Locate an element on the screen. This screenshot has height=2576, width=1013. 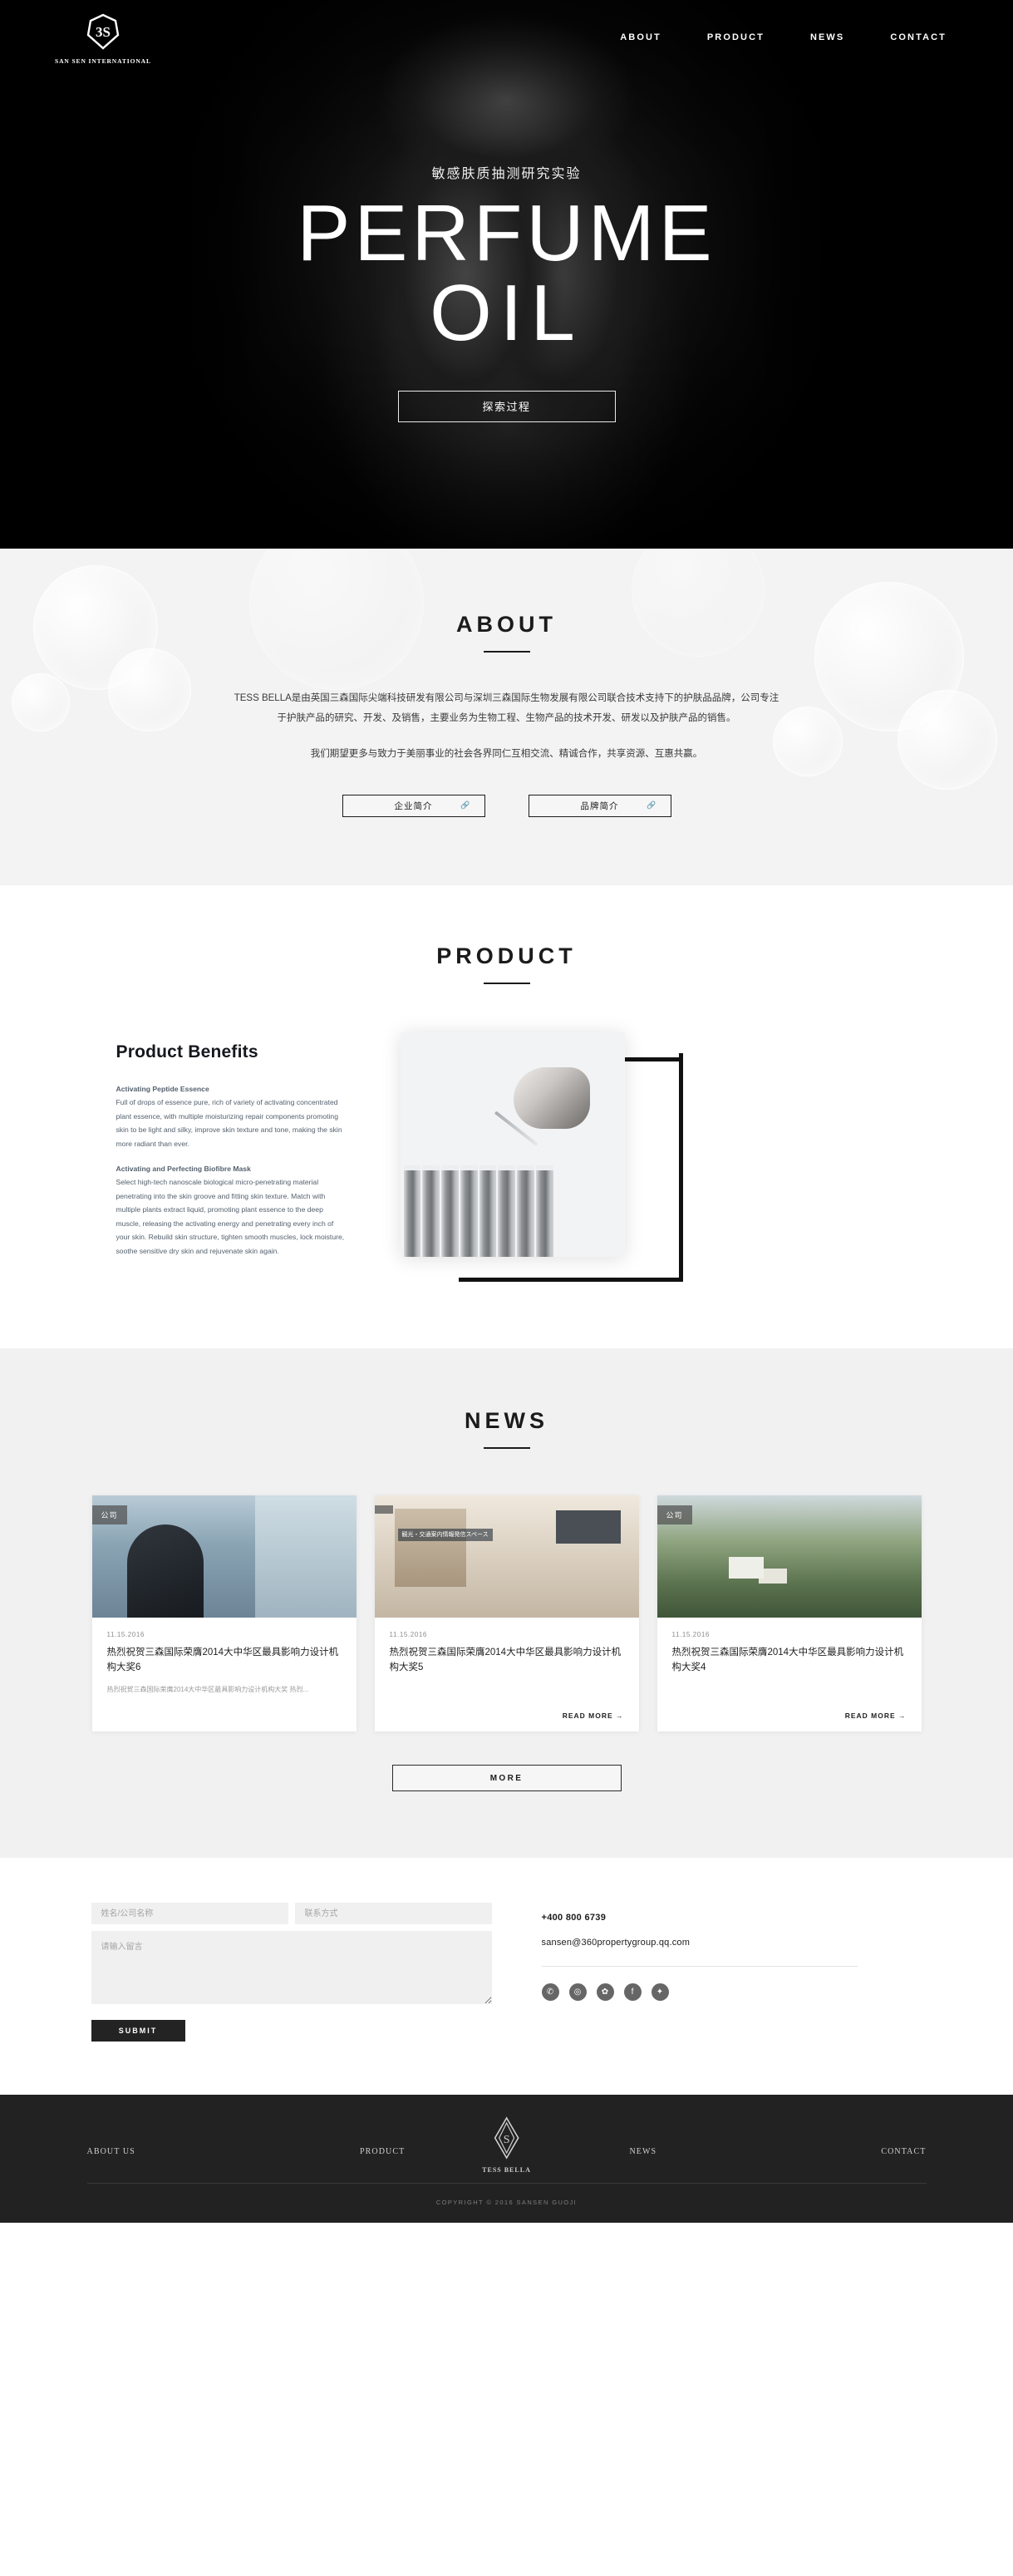
dropper-graphic is located at coordinates (540, 1116).